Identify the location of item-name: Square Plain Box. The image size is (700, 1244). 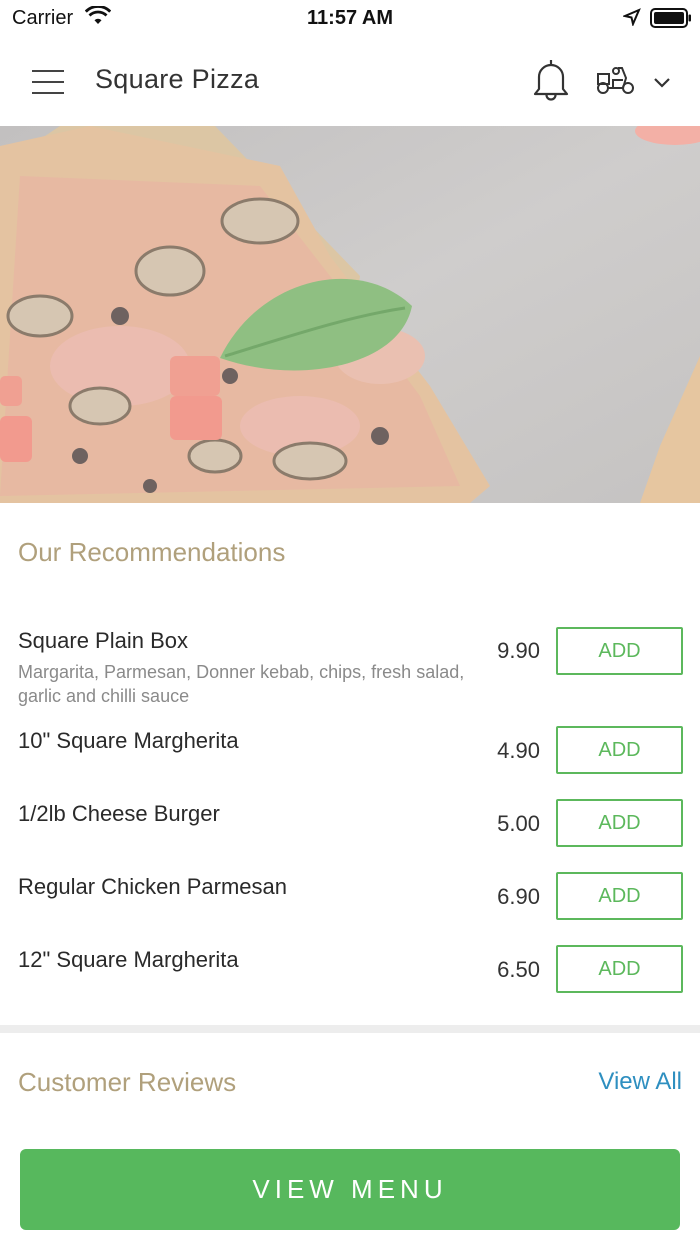
(103, 640).